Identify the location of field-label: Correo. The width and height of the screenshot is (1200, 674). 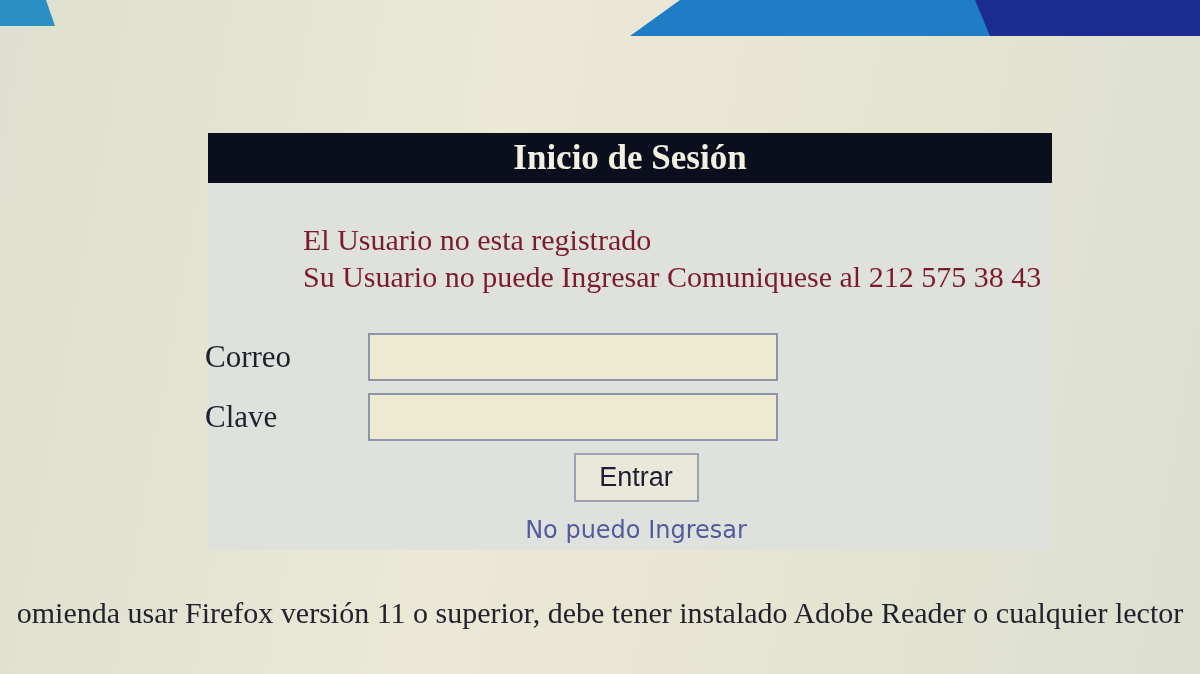
(249, 357).